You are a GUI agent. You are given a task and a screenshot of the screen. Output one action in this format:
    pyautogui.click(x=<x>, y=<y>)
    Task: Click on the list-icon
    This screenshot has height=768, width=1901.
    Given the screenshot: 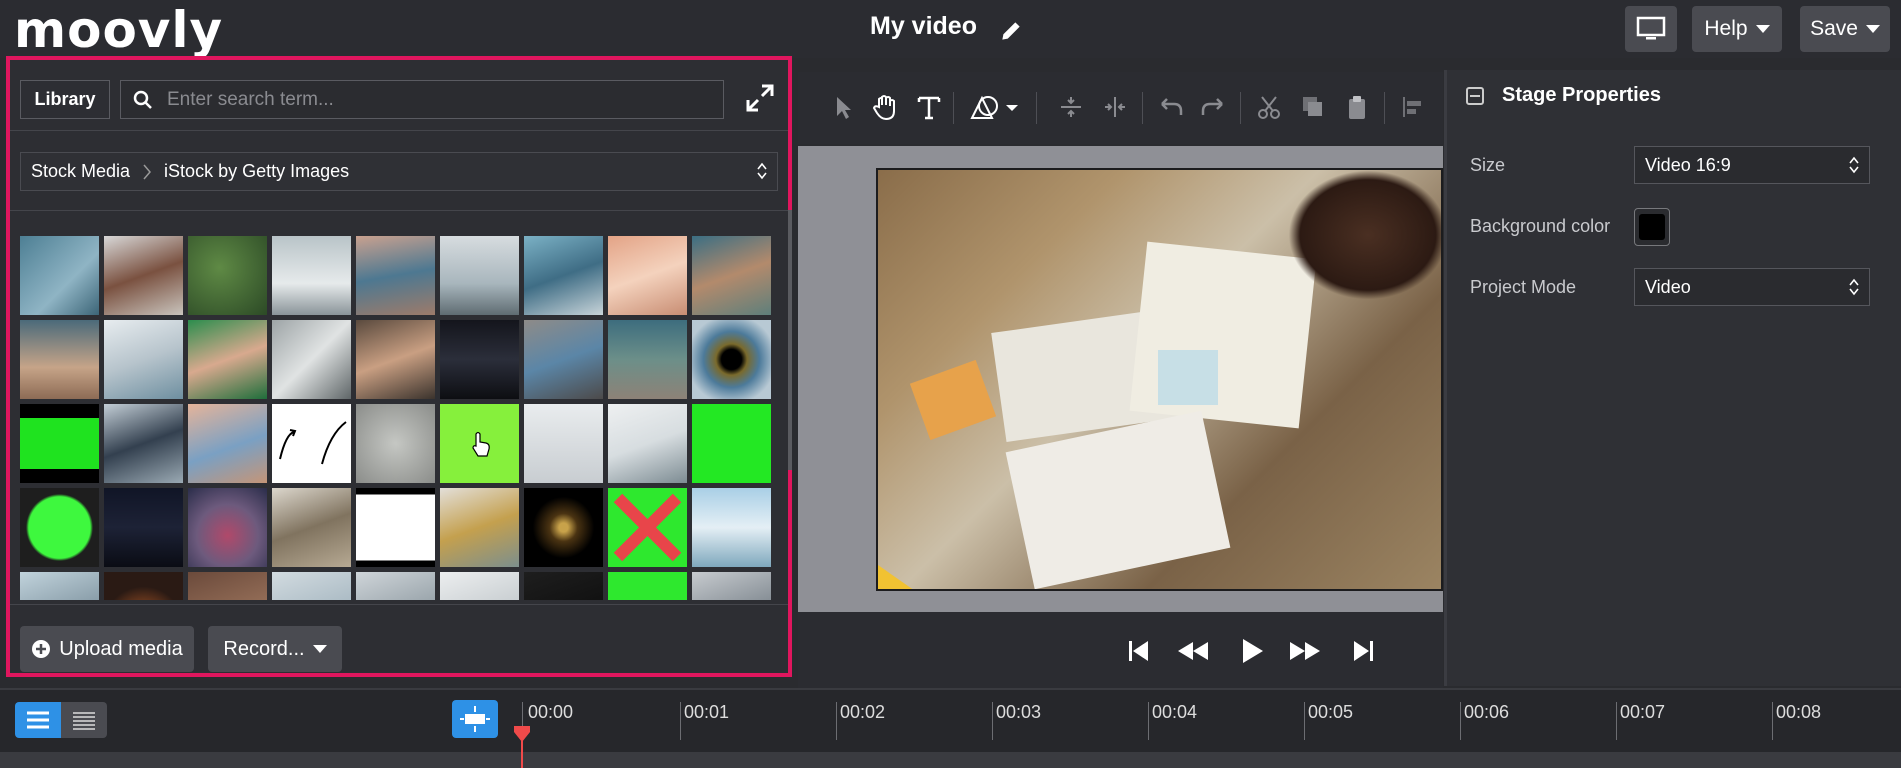 What is the action you would take?
    pyautogui.click(x=38, y=720)
    